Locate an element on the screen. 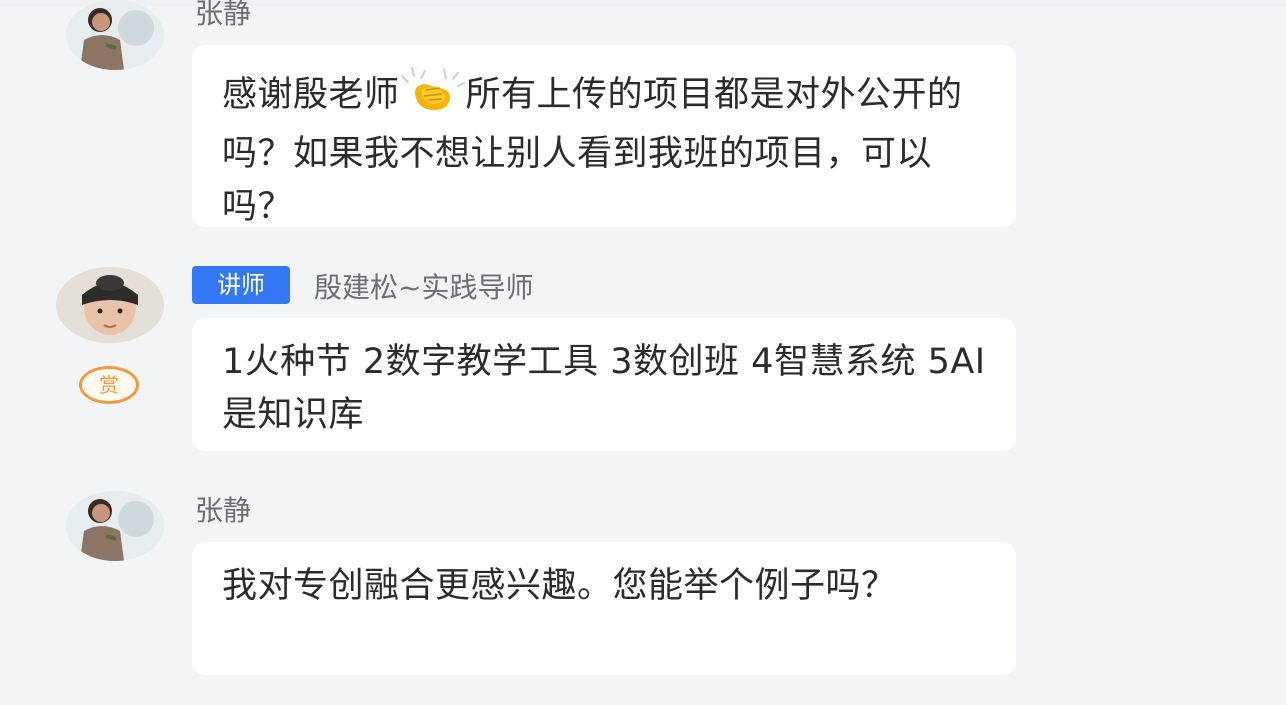 Image resolution: width=1286 pixels, height=705 pixels. lecturer-badge: 讲师 is located at coordinates (241, 285).